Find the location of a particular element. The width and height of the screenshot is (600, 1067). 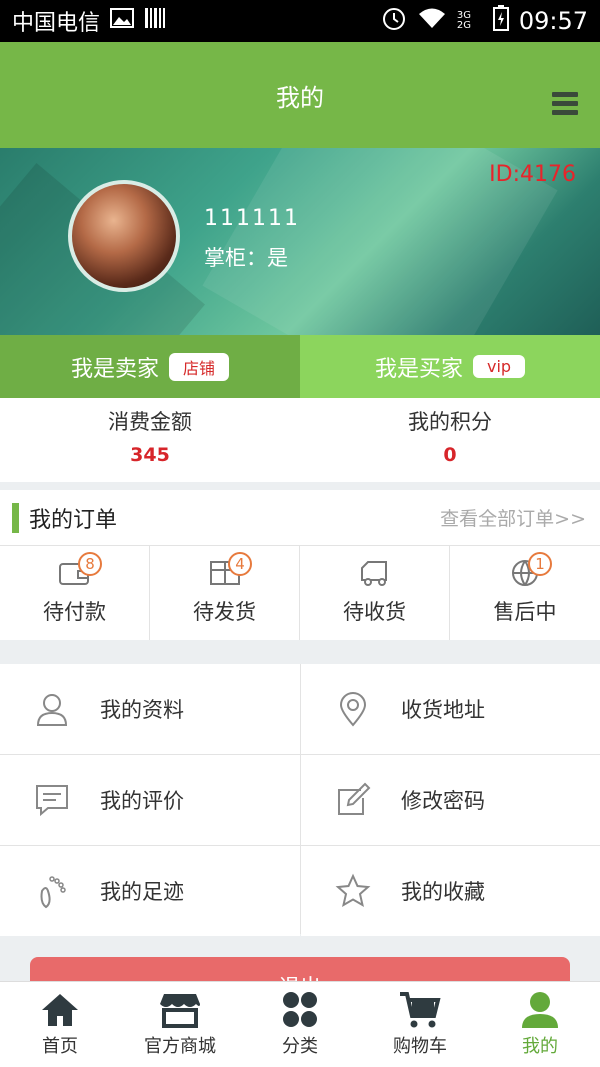

buyer-tab: 我是买家 vip is located at coordinates (450, 366).